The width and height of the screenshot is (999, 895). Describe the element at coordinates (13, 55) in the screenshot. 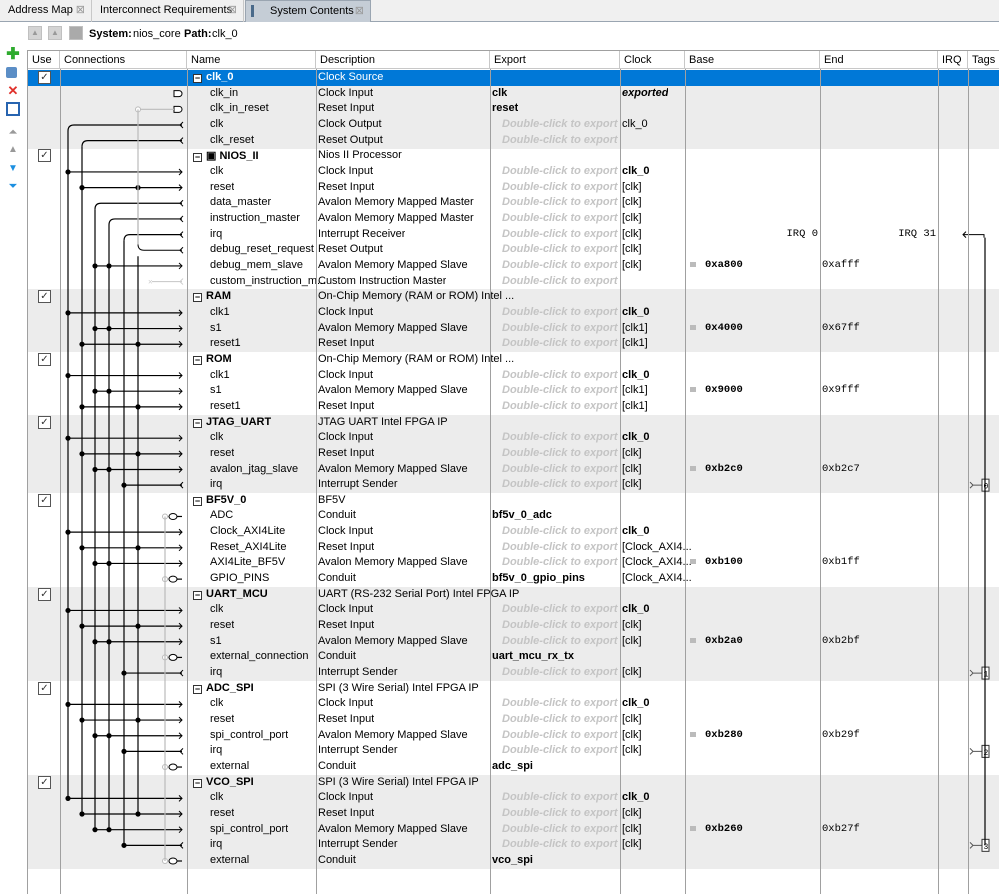

I see `add-component-icon: ✚` at that location.